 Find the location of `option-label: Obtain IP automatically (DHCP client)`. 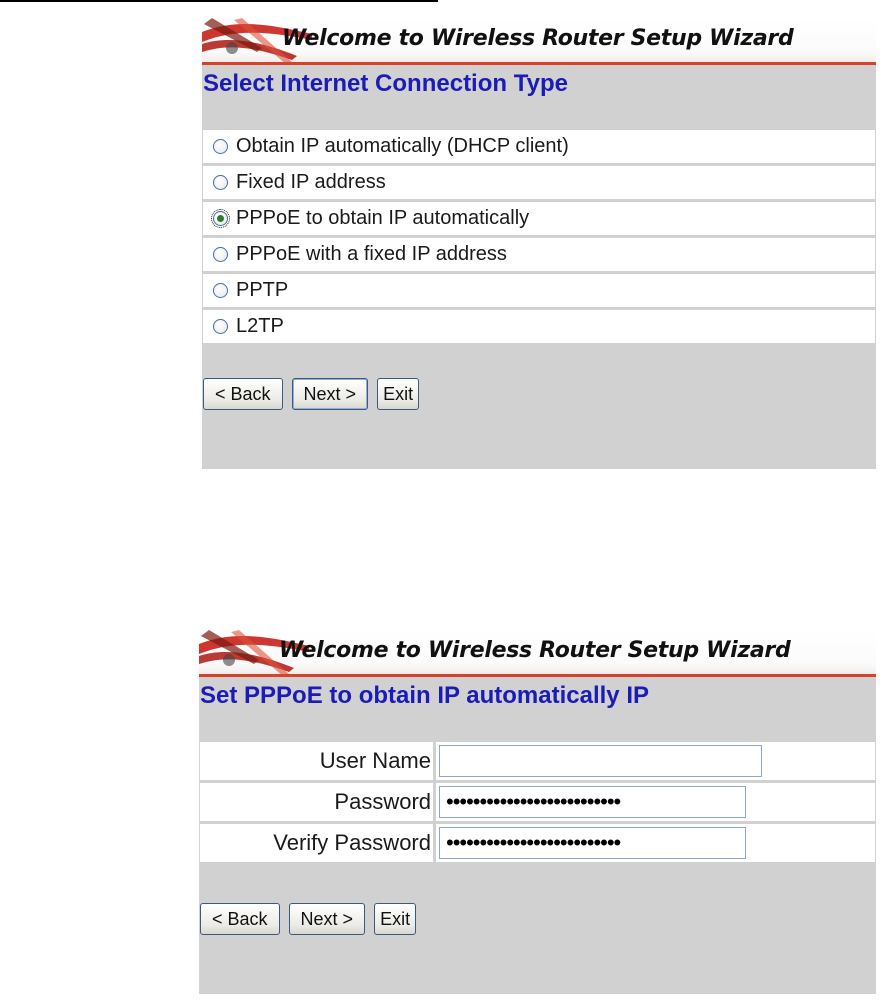

option-label: Obtain IP automatically (DHCP client) is located at coordinates (402, 146).